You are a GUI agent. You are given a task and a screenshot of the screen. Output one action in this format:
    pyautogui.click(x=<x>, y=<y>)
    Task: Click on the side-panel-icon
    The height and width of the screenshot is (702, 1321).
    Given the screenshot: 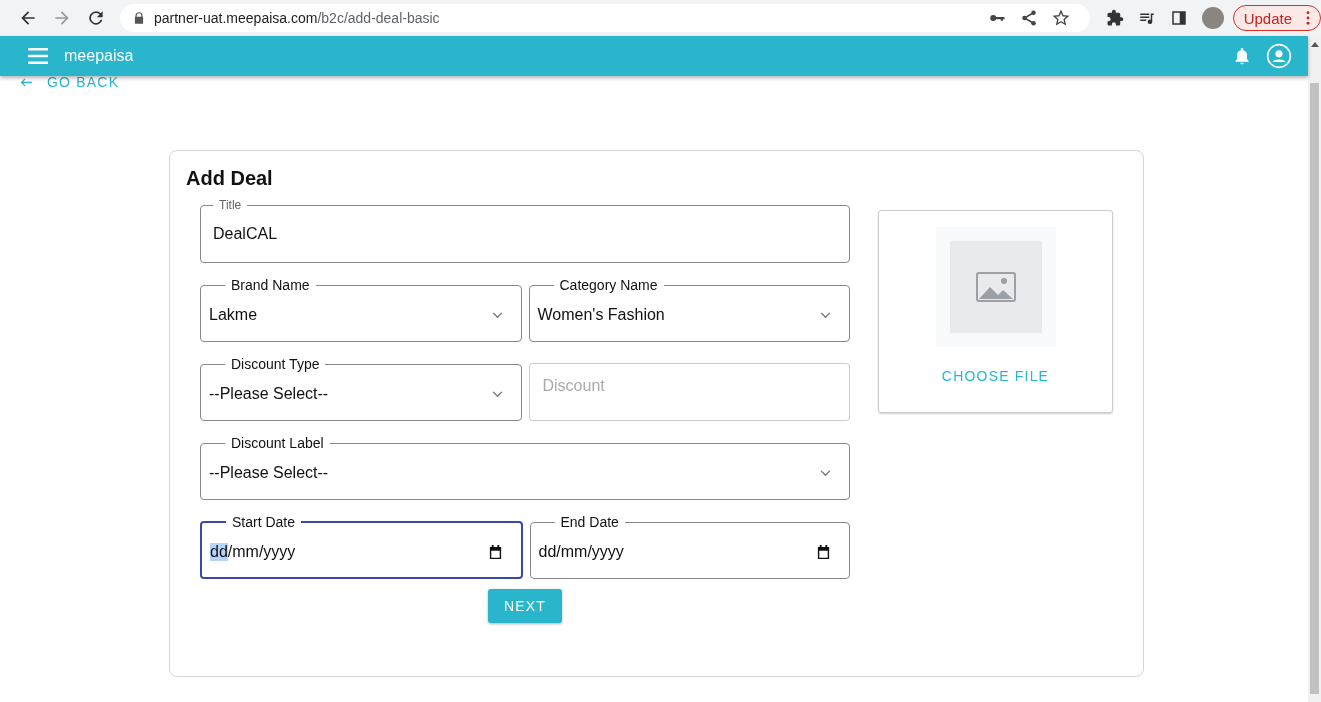 What is the action you would take?
    pyautogui.click(x=1178, y=18)
    